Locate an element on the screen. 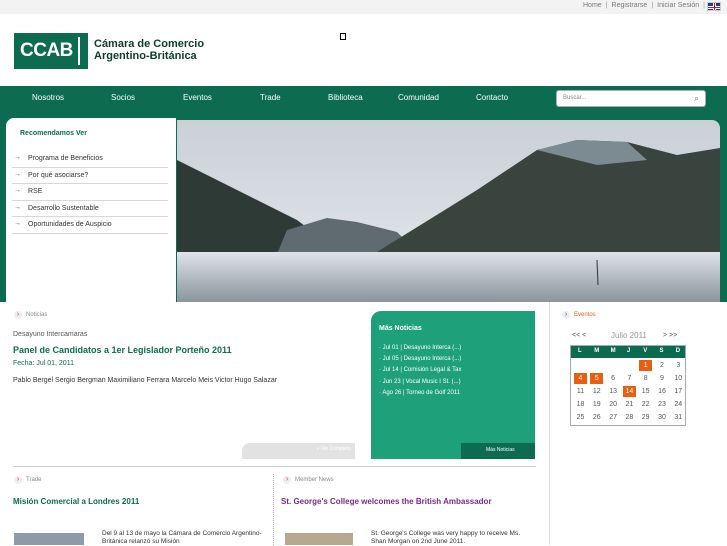 This screenshot has height=546, width=727. calendar-day: 13 is located at coordinates (613, 391).